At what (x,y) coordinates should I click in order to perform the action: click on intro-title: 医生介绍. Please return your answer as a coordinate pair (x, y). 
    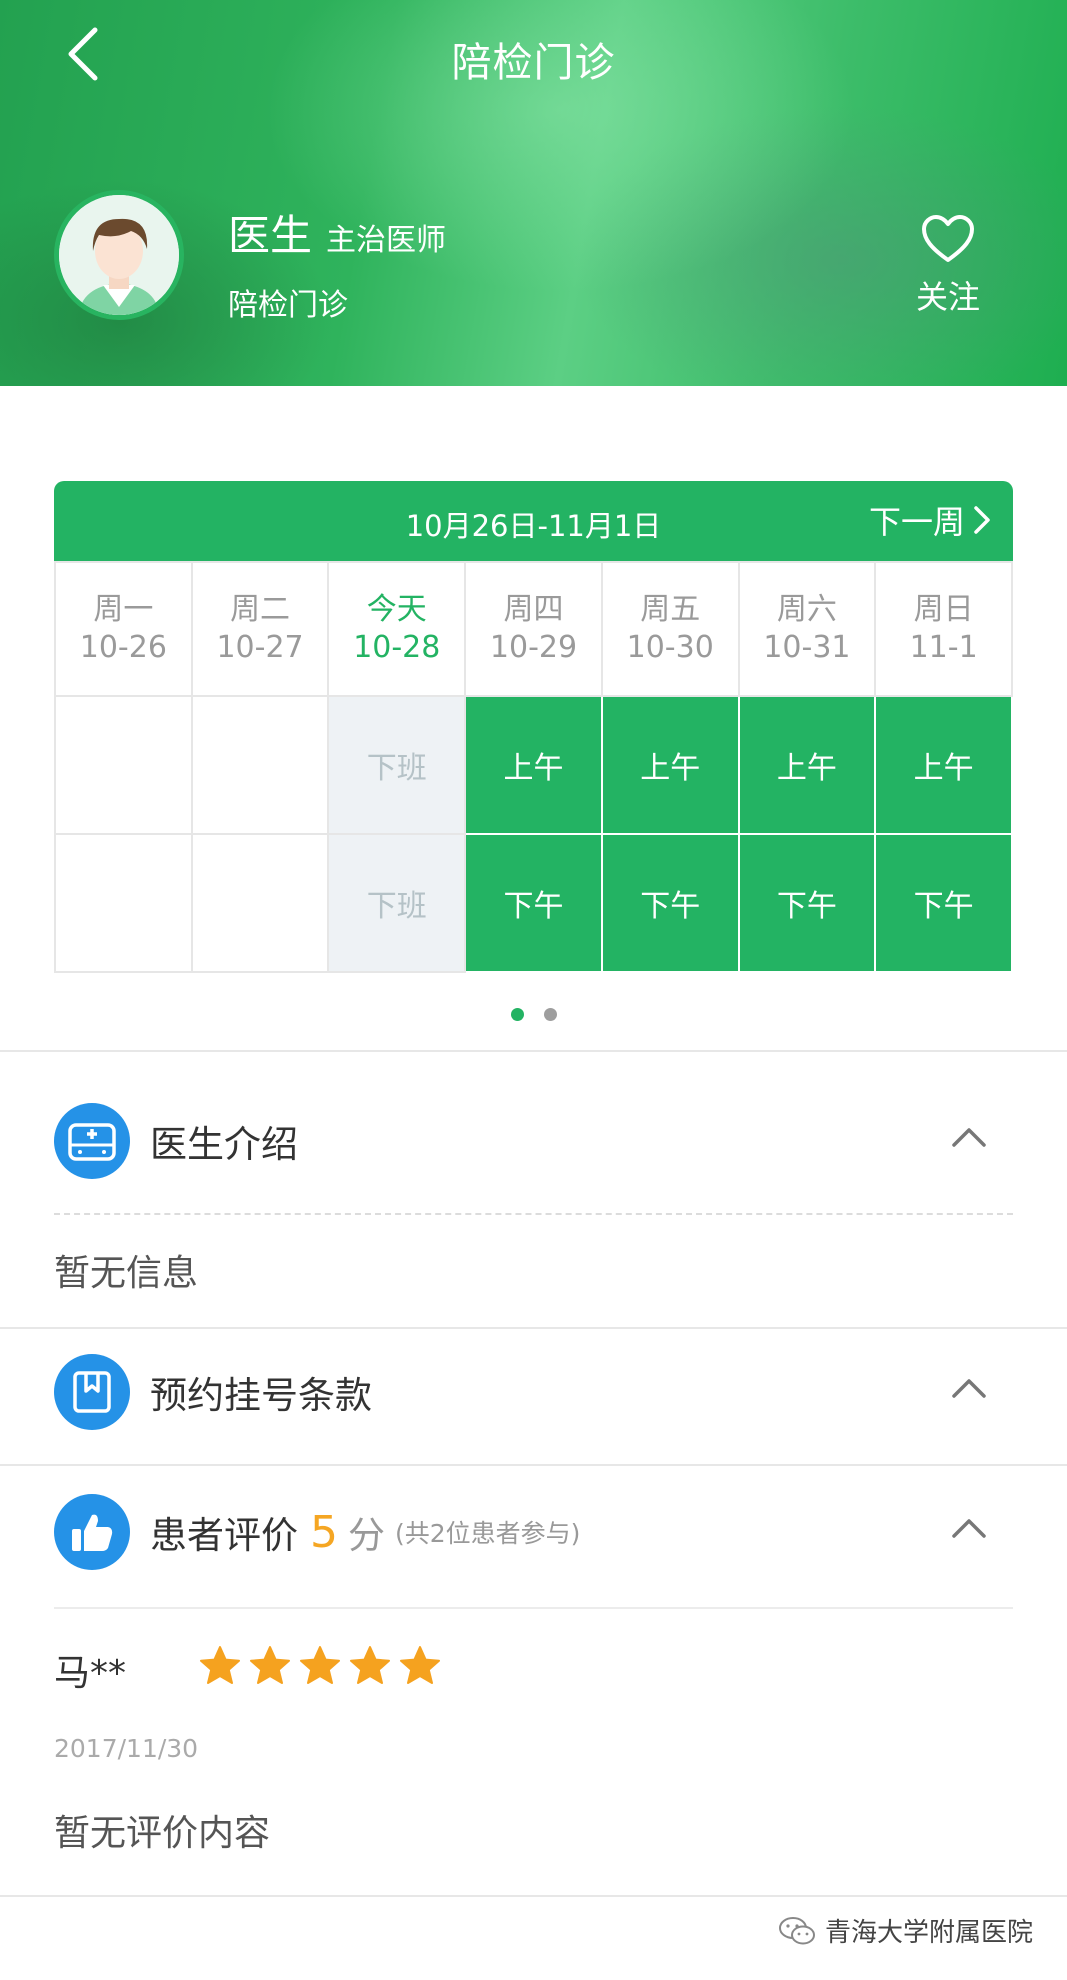
    Looking at the image, I should click on (224, 1144).